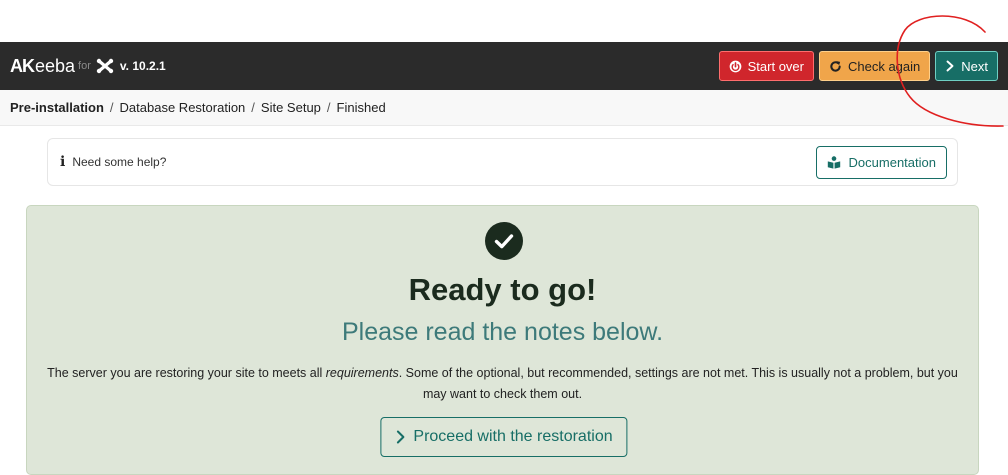 The image size is (1008, 475). Describe the element at coordinates (142, 66) in the screenshot. I see `version-label: v. 10.2.1` at that location.